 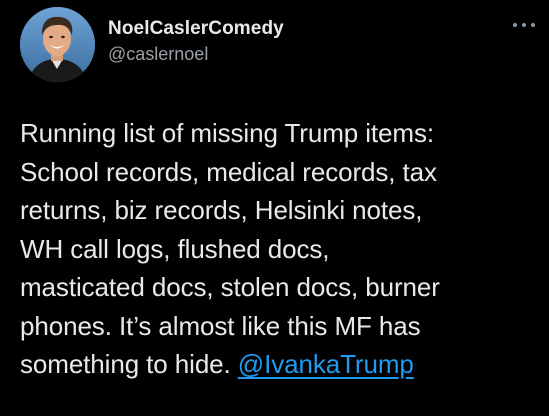 What do you see at coordinates (221, 210) in the screenshot?
I see `tweet-line: returns, biz records, Helsinki notes,` at bounding box center [221, 210].